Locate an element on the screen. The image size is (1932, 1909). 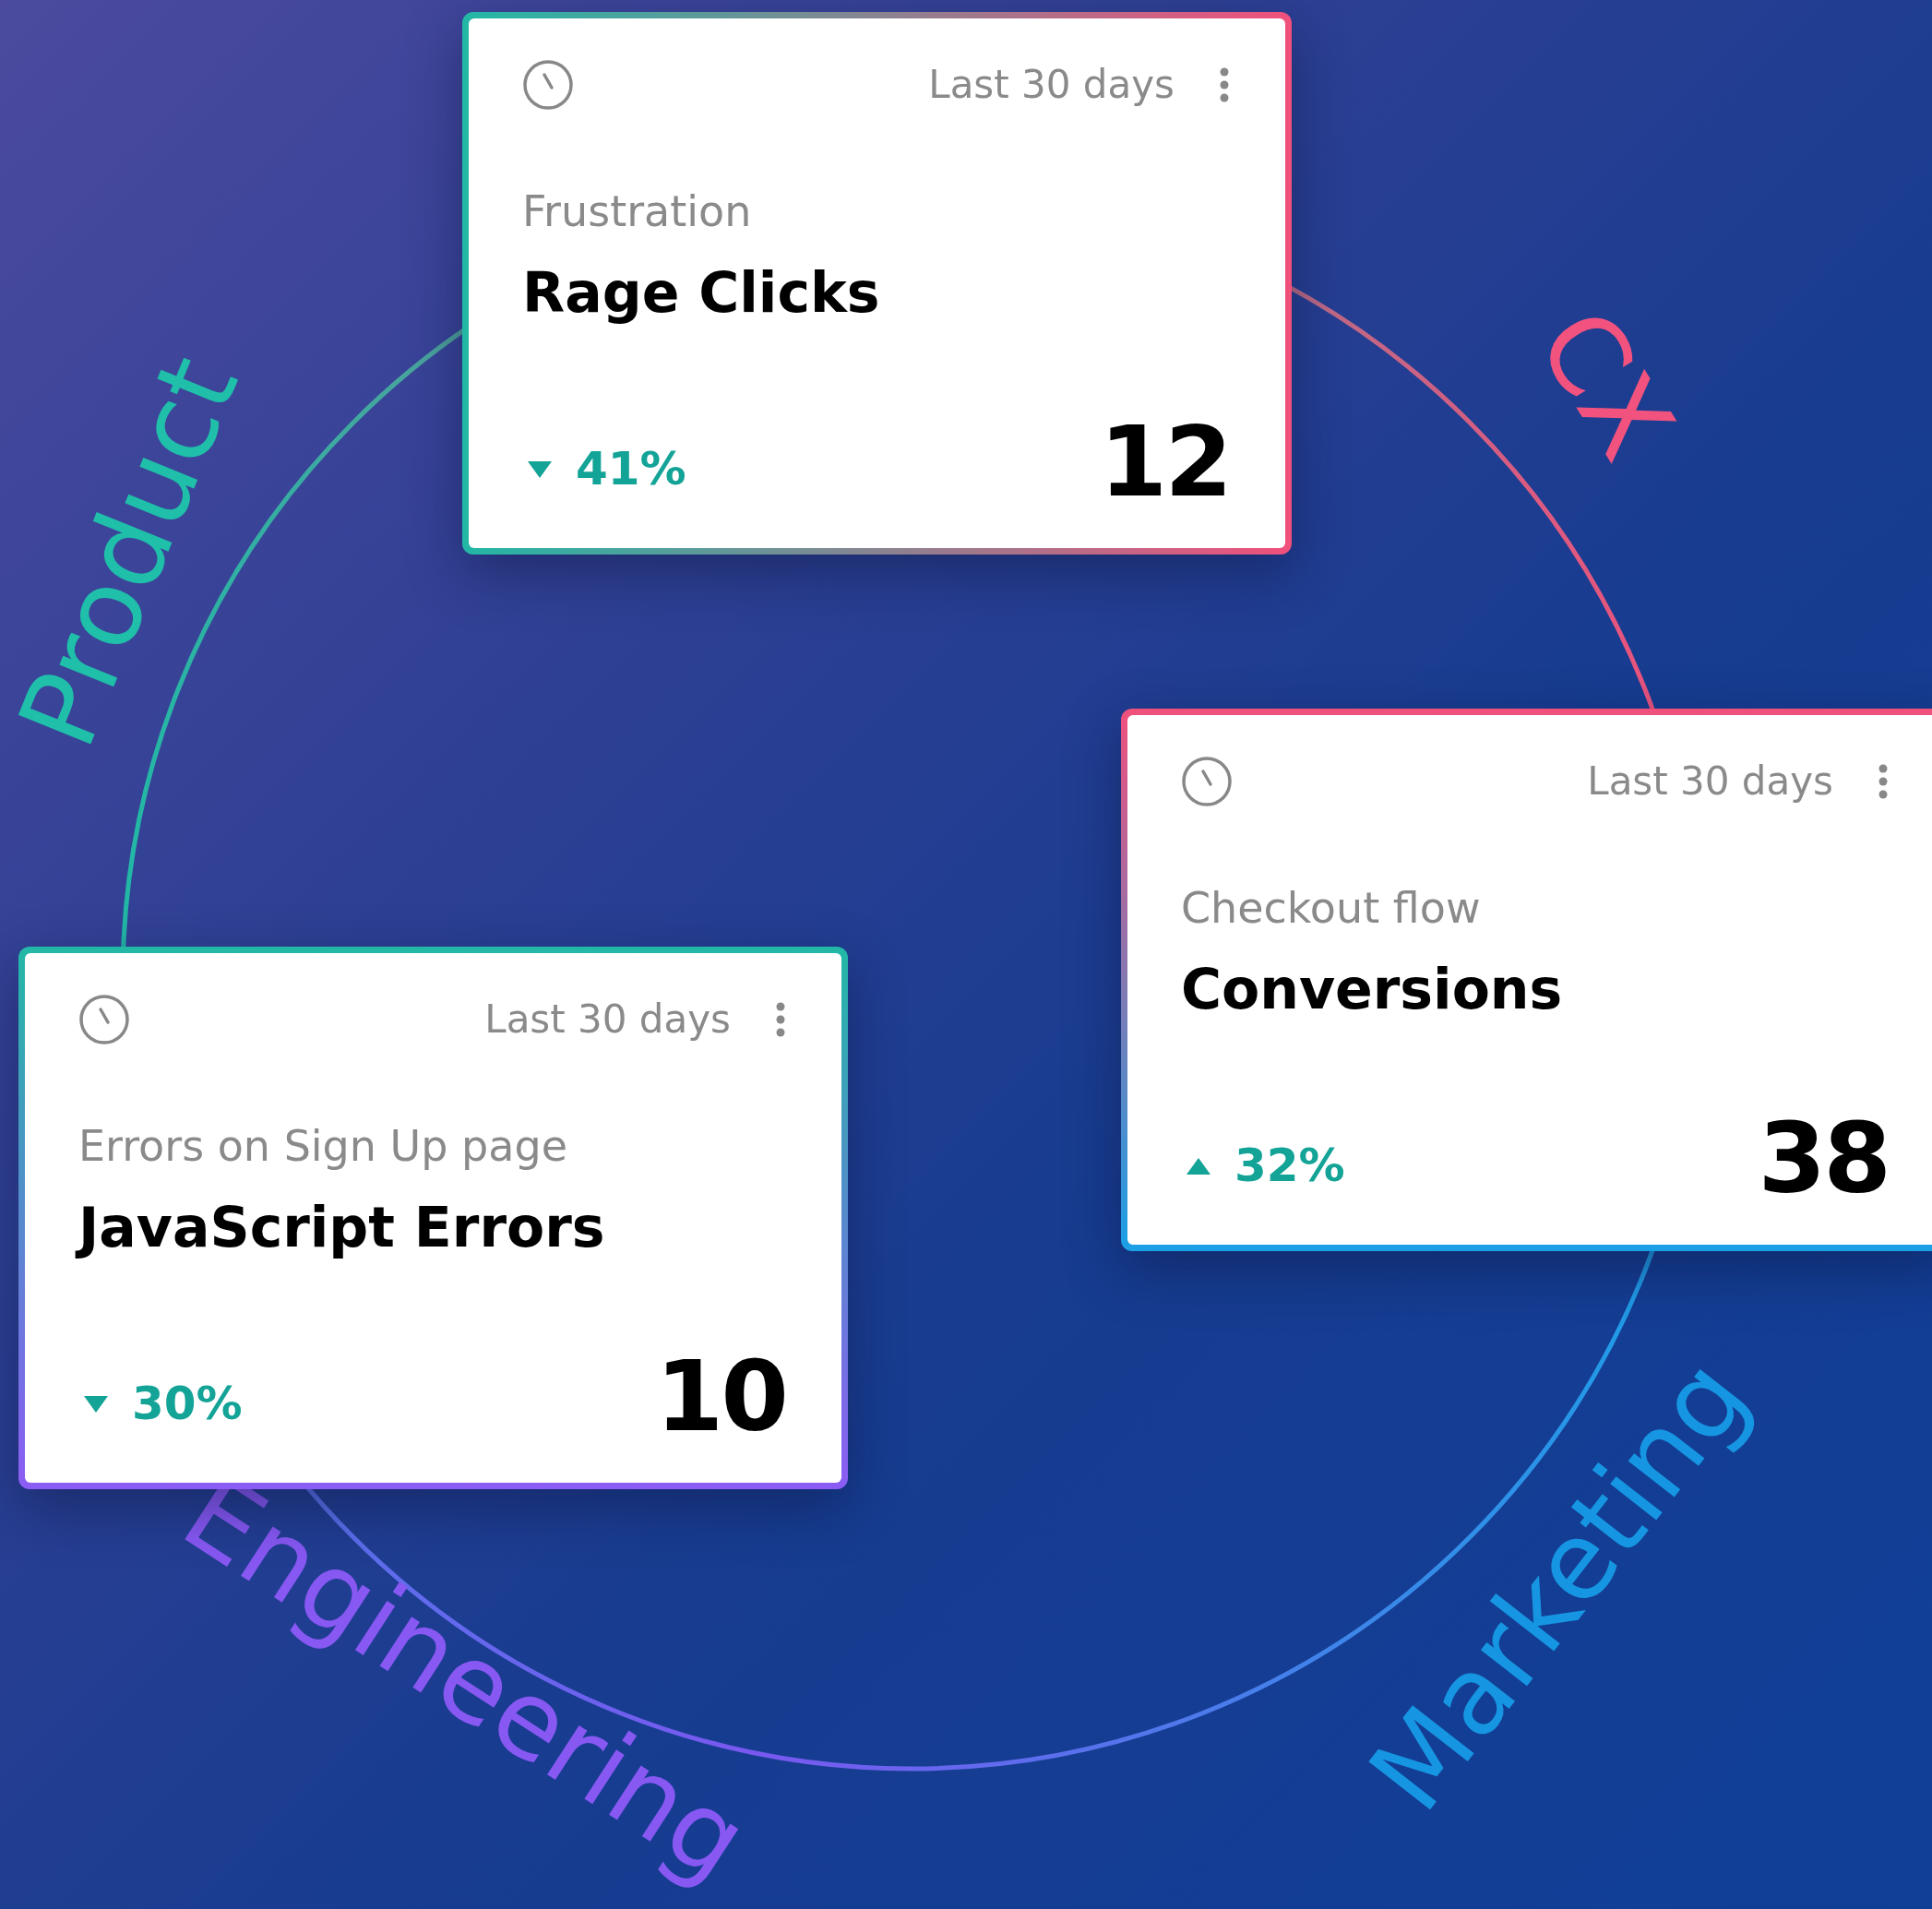
change-percent: 41% is located at coordinates (631, 469).